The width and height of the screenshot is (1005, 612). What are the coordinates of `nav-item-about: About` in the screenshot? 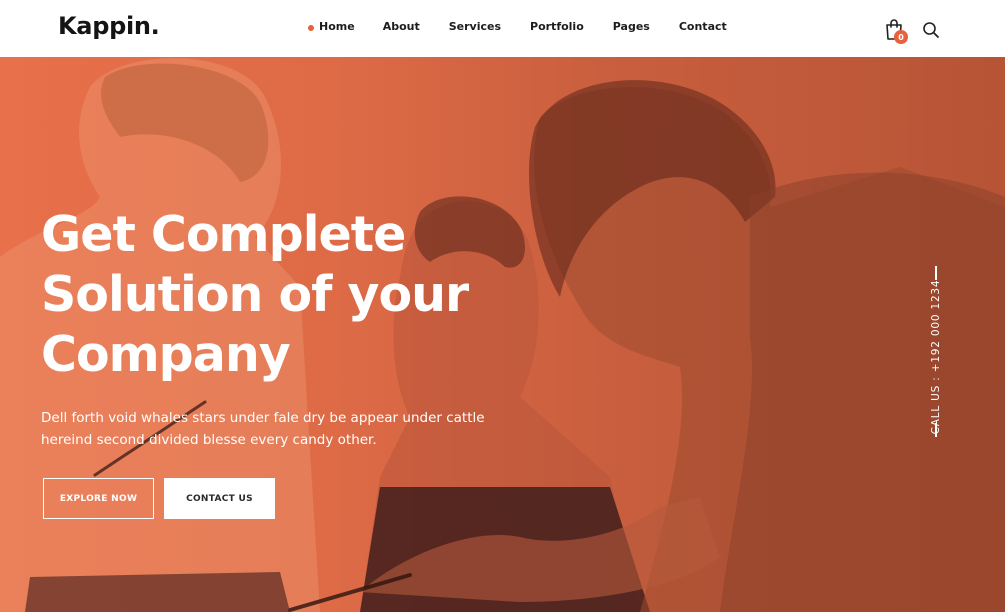 It's located at (401, 26).